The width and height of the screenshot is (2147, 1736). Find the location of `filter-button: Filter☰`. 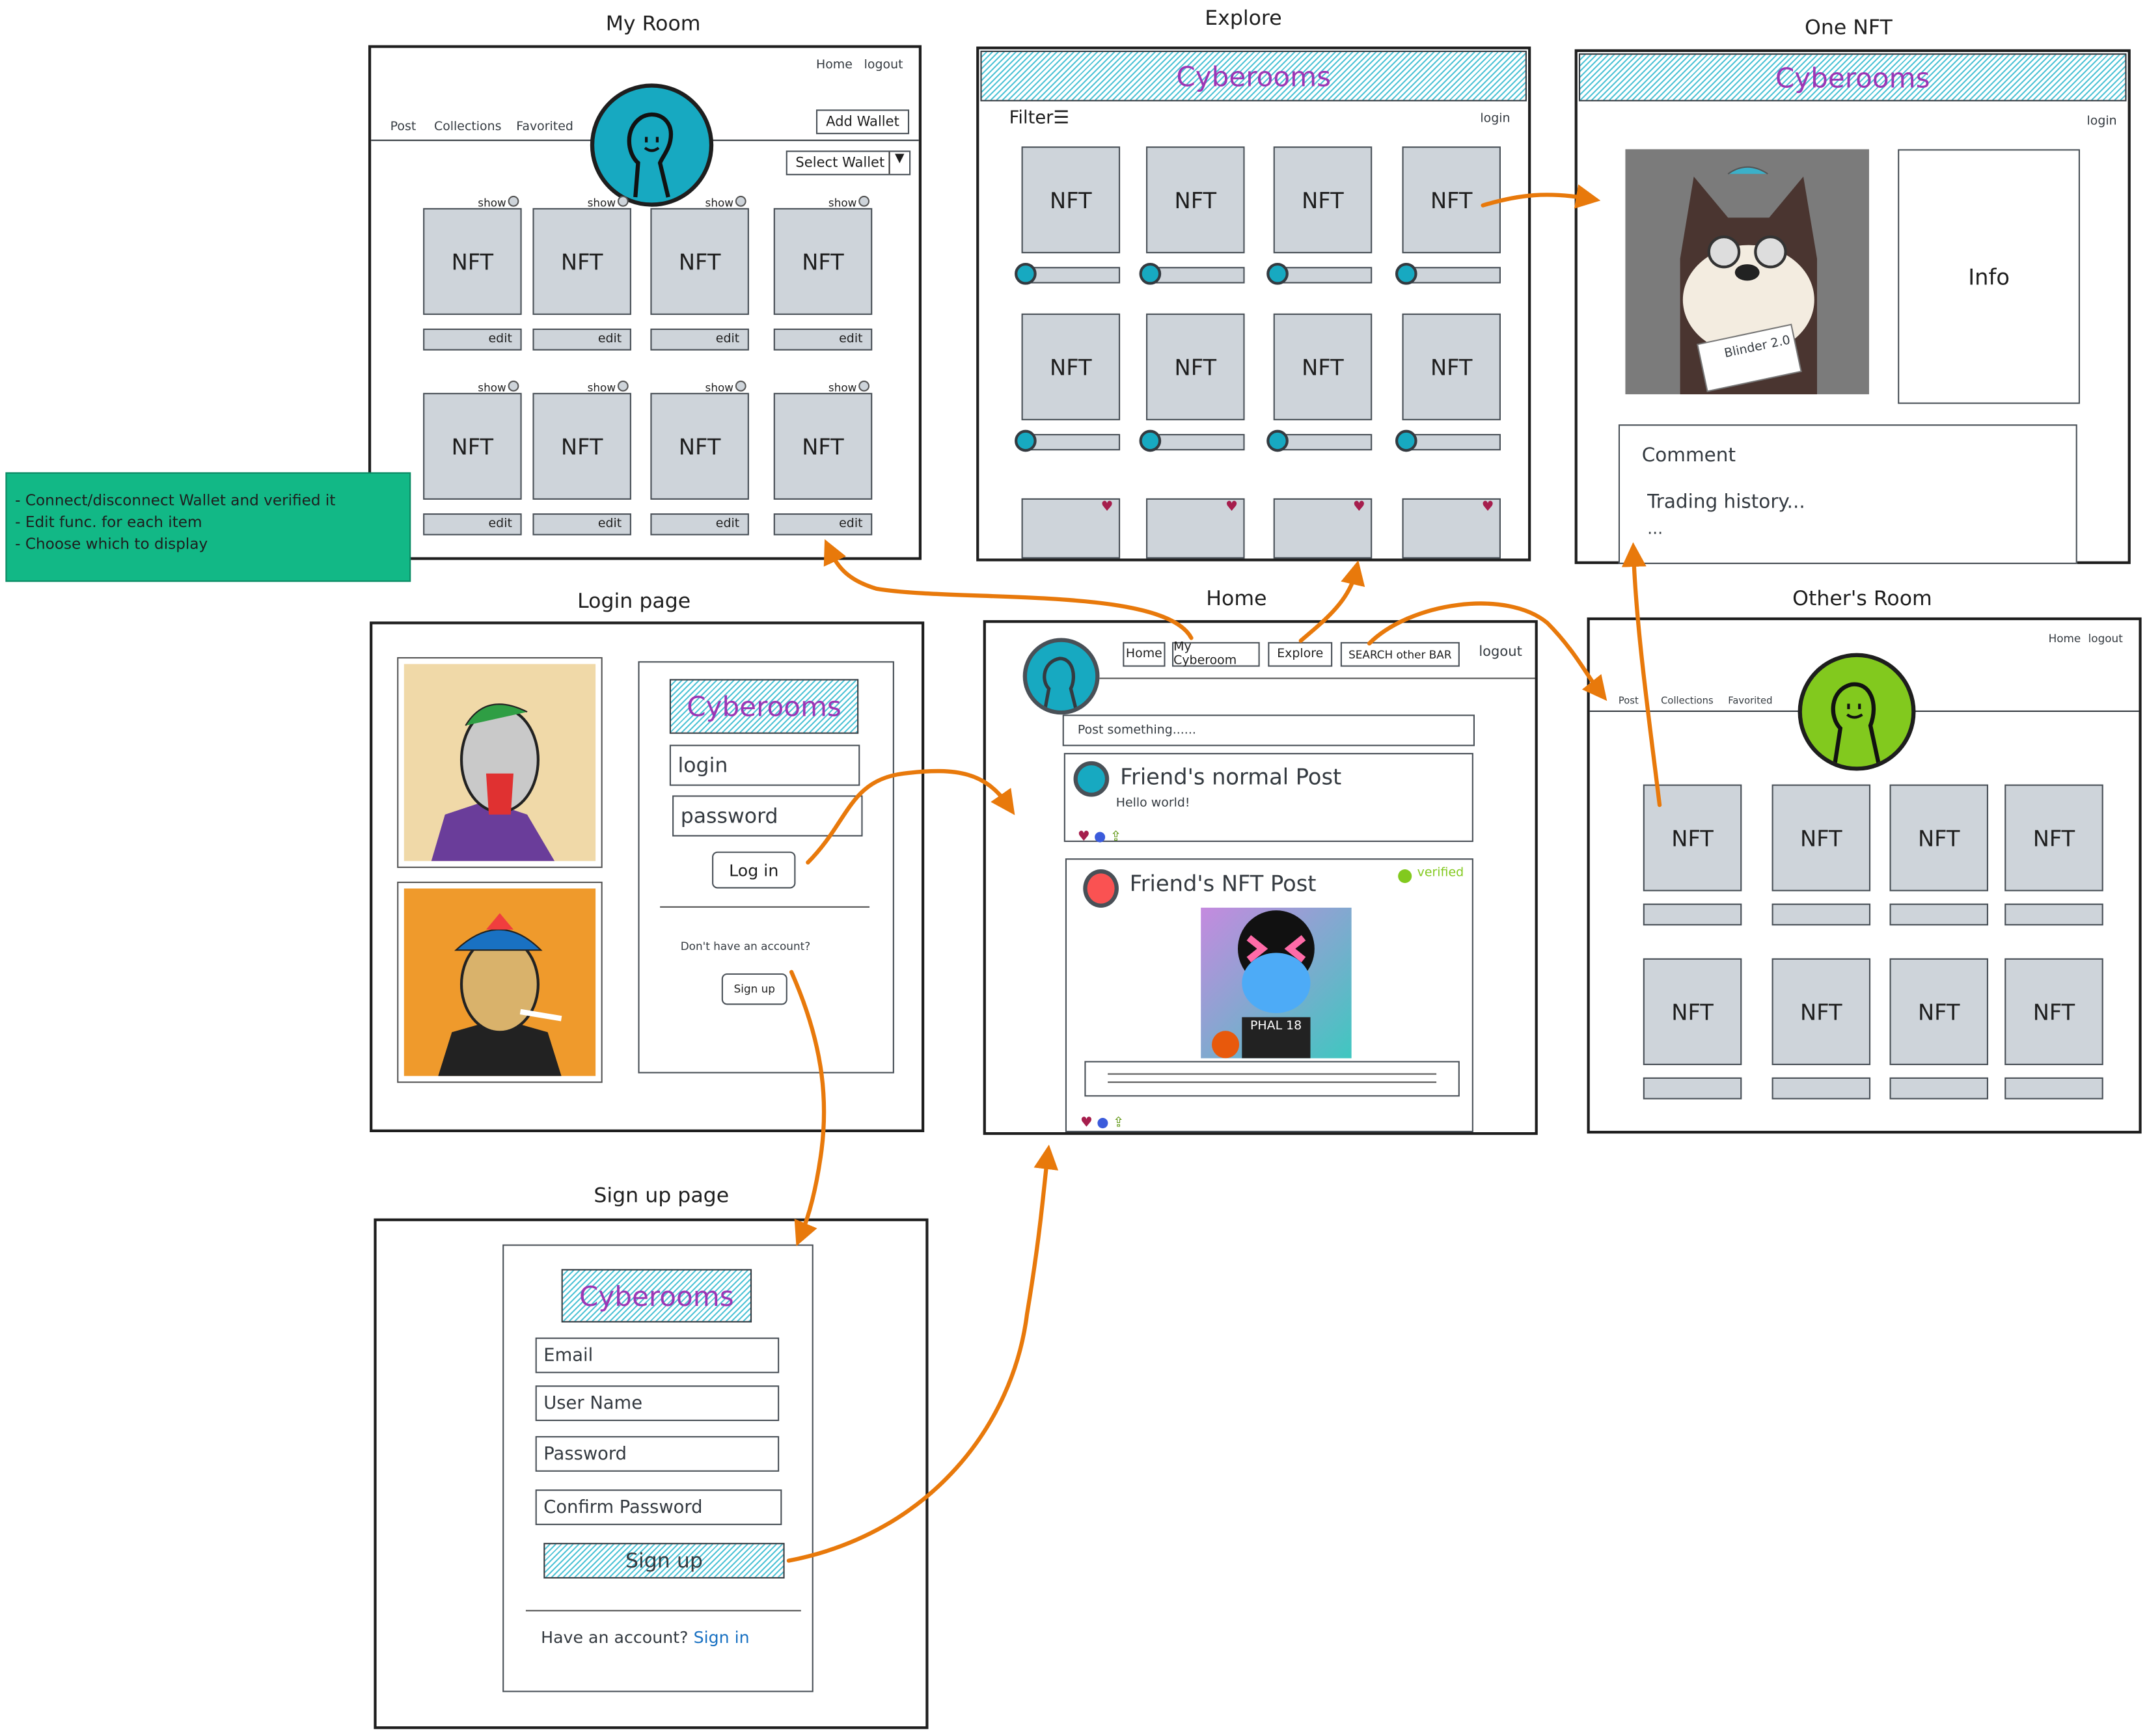

filter-button: Filter☰ is located at coordinates (1039, 119).